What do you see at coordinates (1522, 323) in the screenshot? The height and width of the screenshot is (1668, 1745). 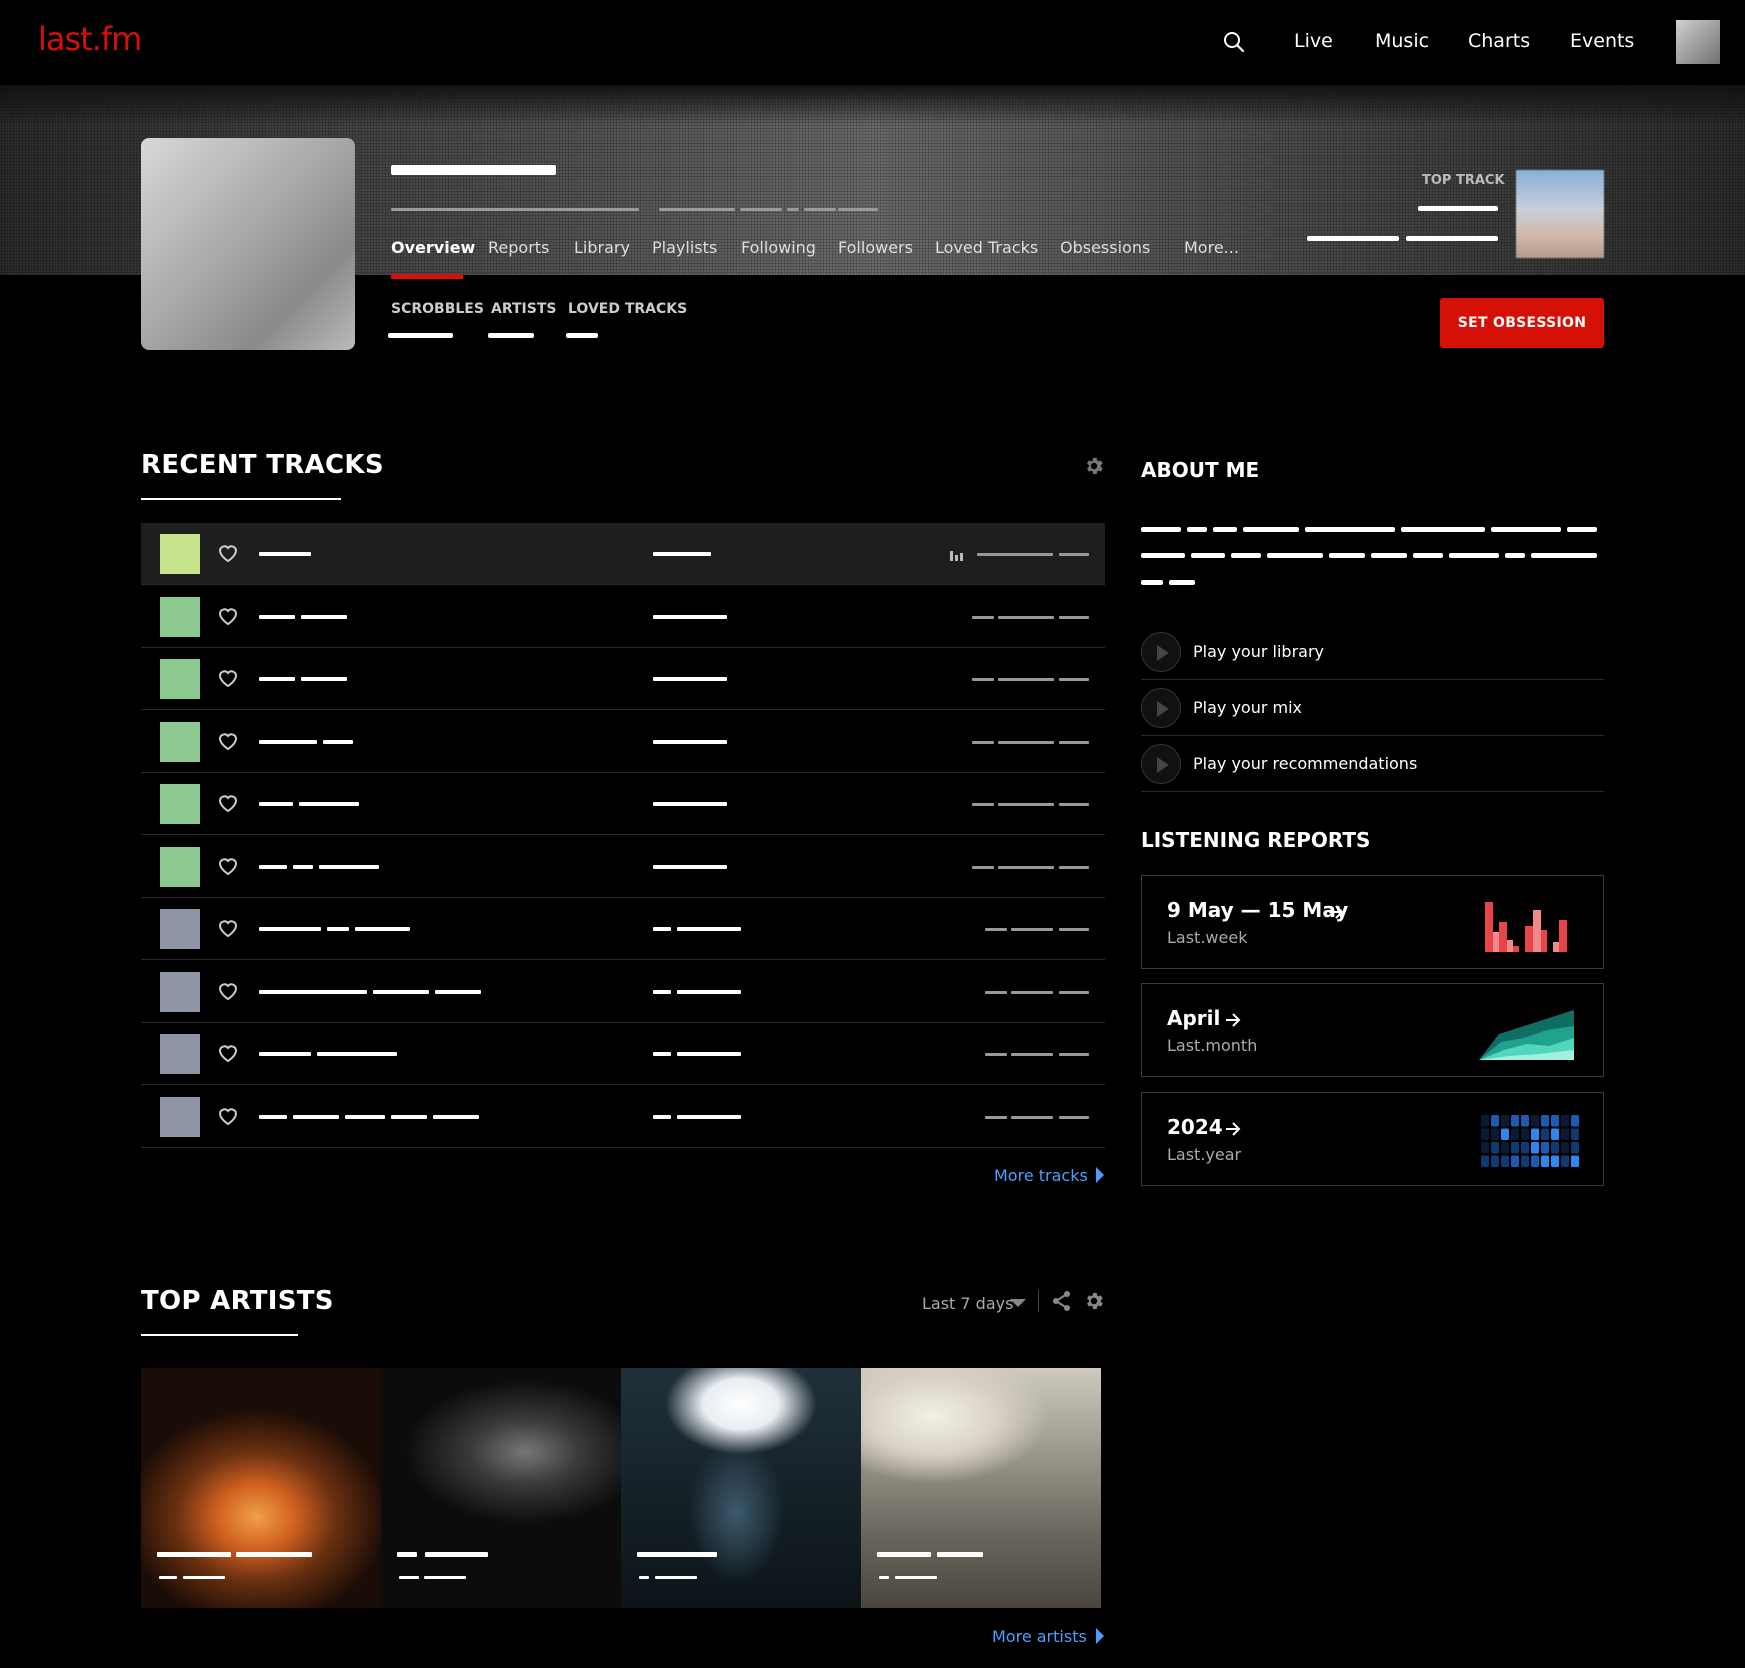 I see `set-obsession-button: SET OBSESSION` at bounding box center [1522, 323].